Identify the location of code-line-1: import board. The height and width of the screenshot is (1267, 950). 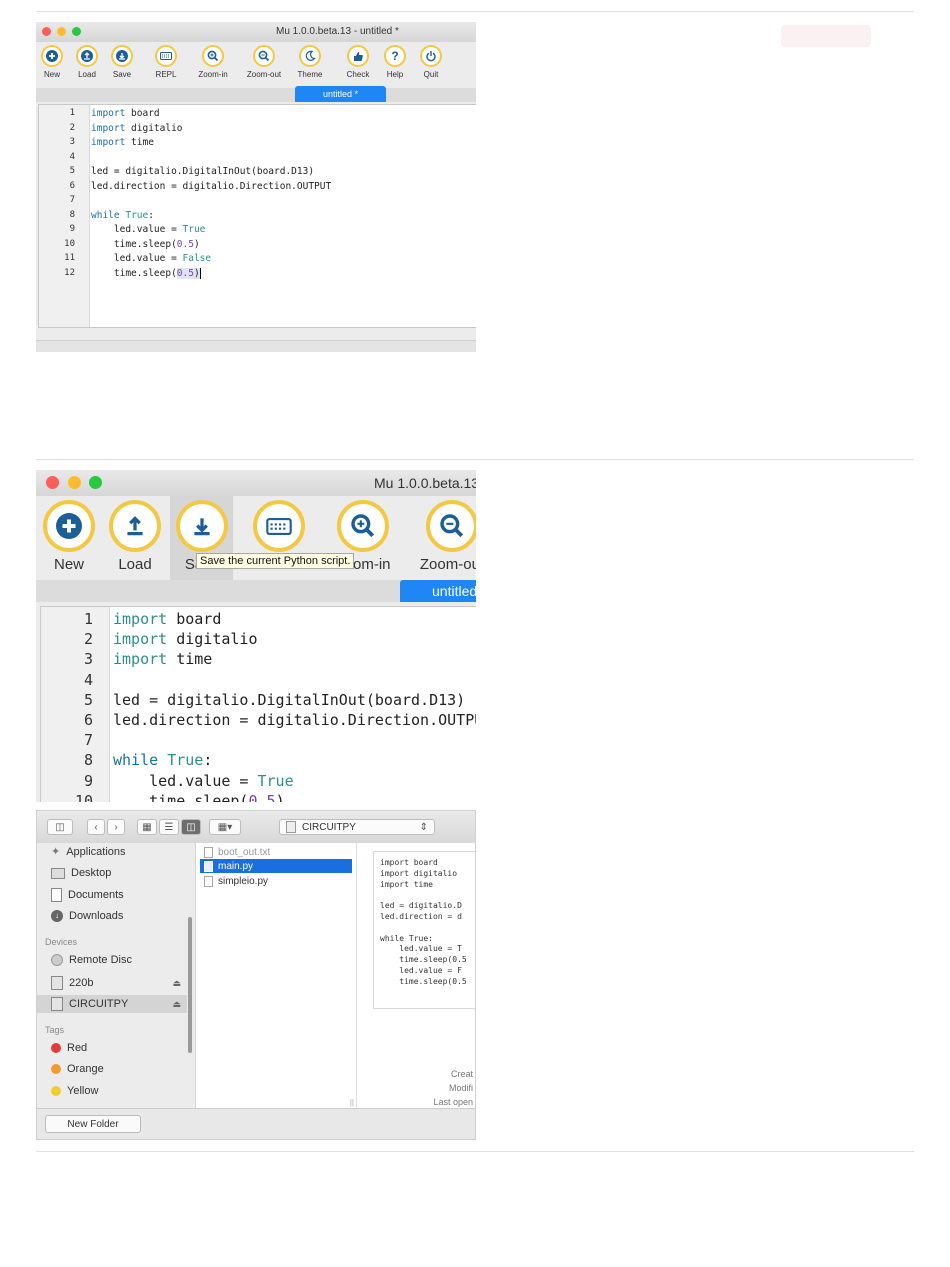
(167, 619).